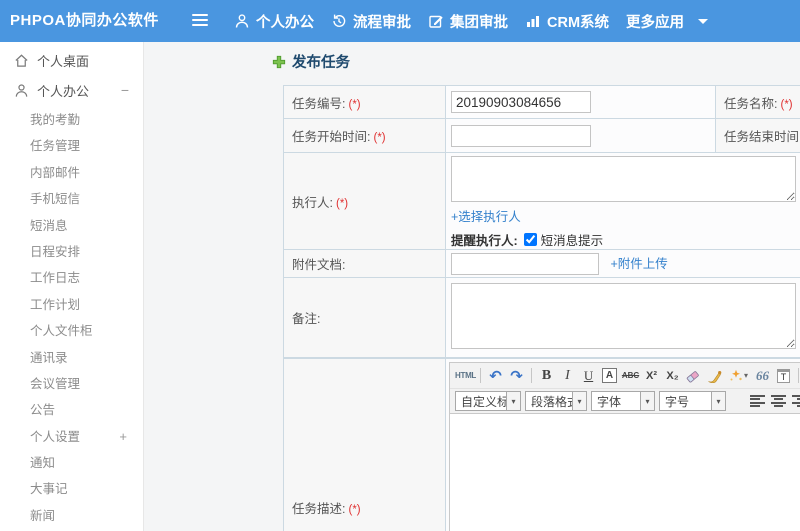  I want to click on sidebar-item-personal-desktop: 个人桌面, so click(71, 60).